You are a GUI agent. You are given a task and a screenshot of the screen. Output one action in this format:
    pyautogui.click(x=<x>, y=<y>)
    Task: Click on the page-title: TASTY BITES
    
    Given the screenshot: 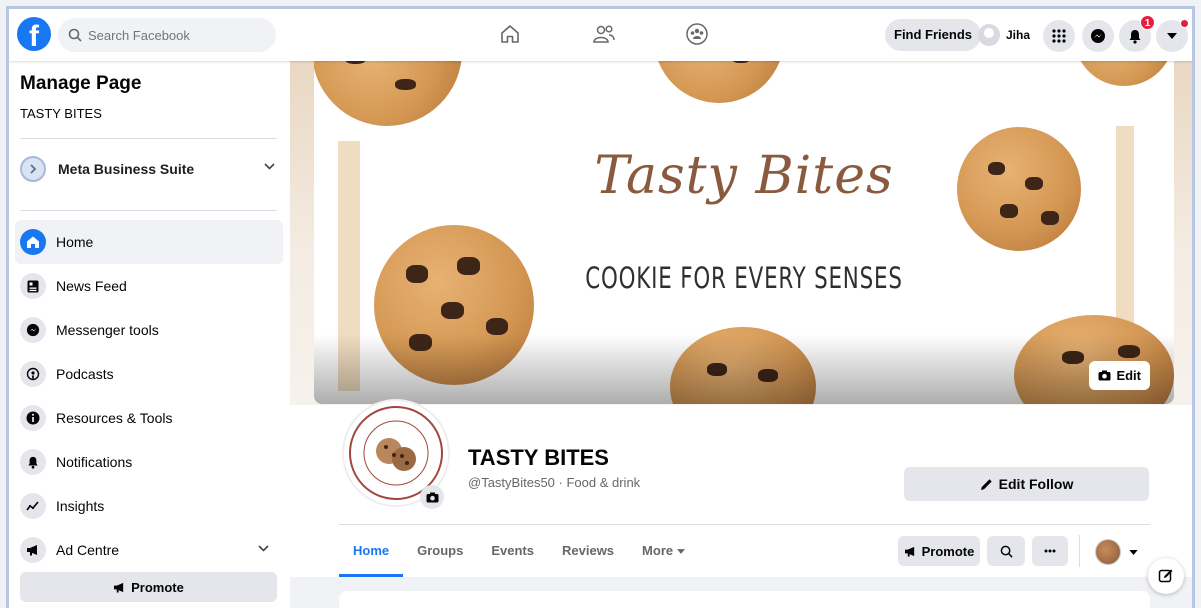 What is the action you would take?
    pyautogui.click(x=538, y=457)
    